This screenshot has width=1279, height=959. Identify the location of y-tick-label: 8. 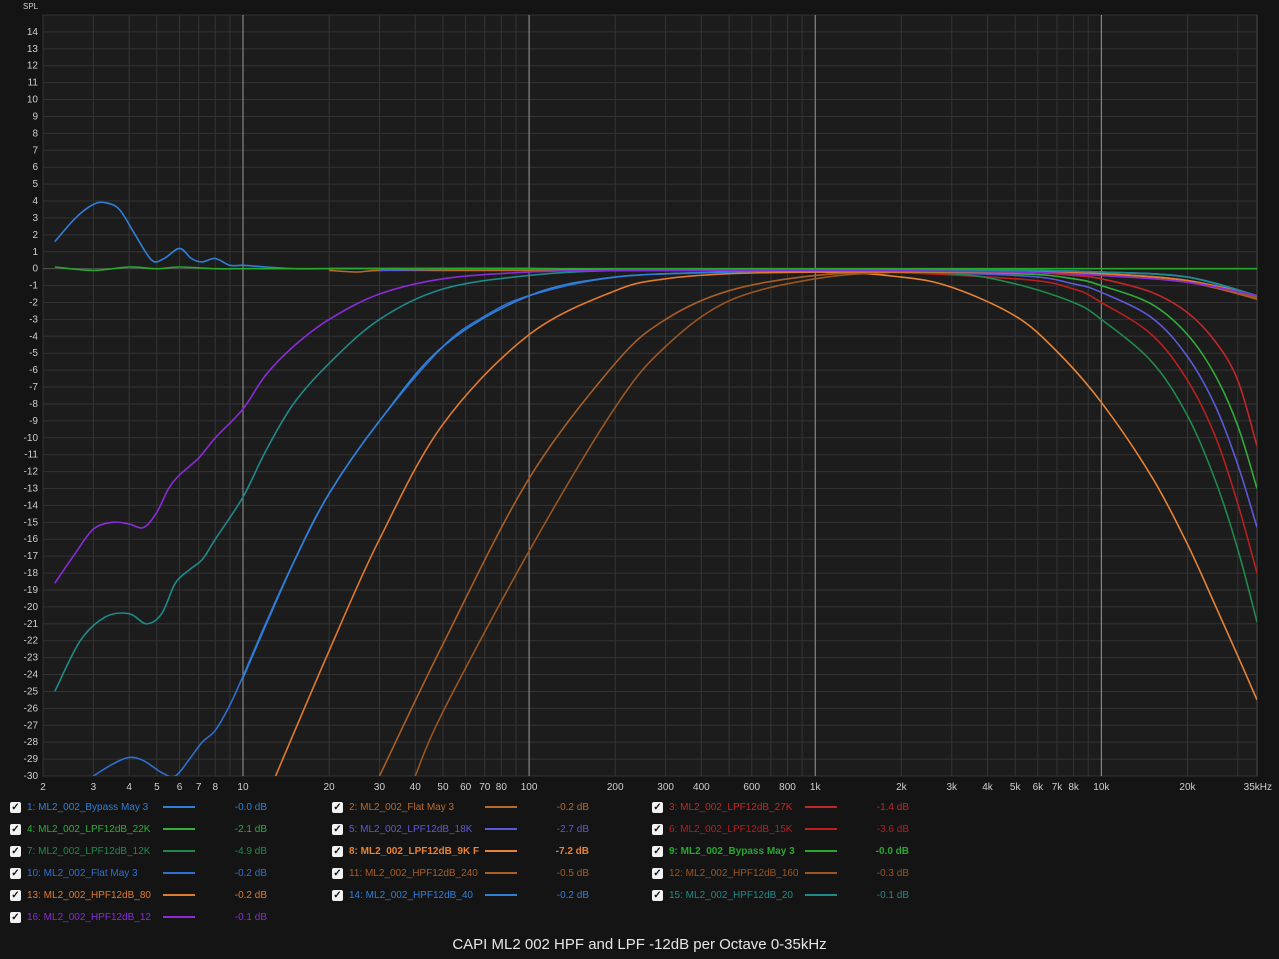
(35, 133).